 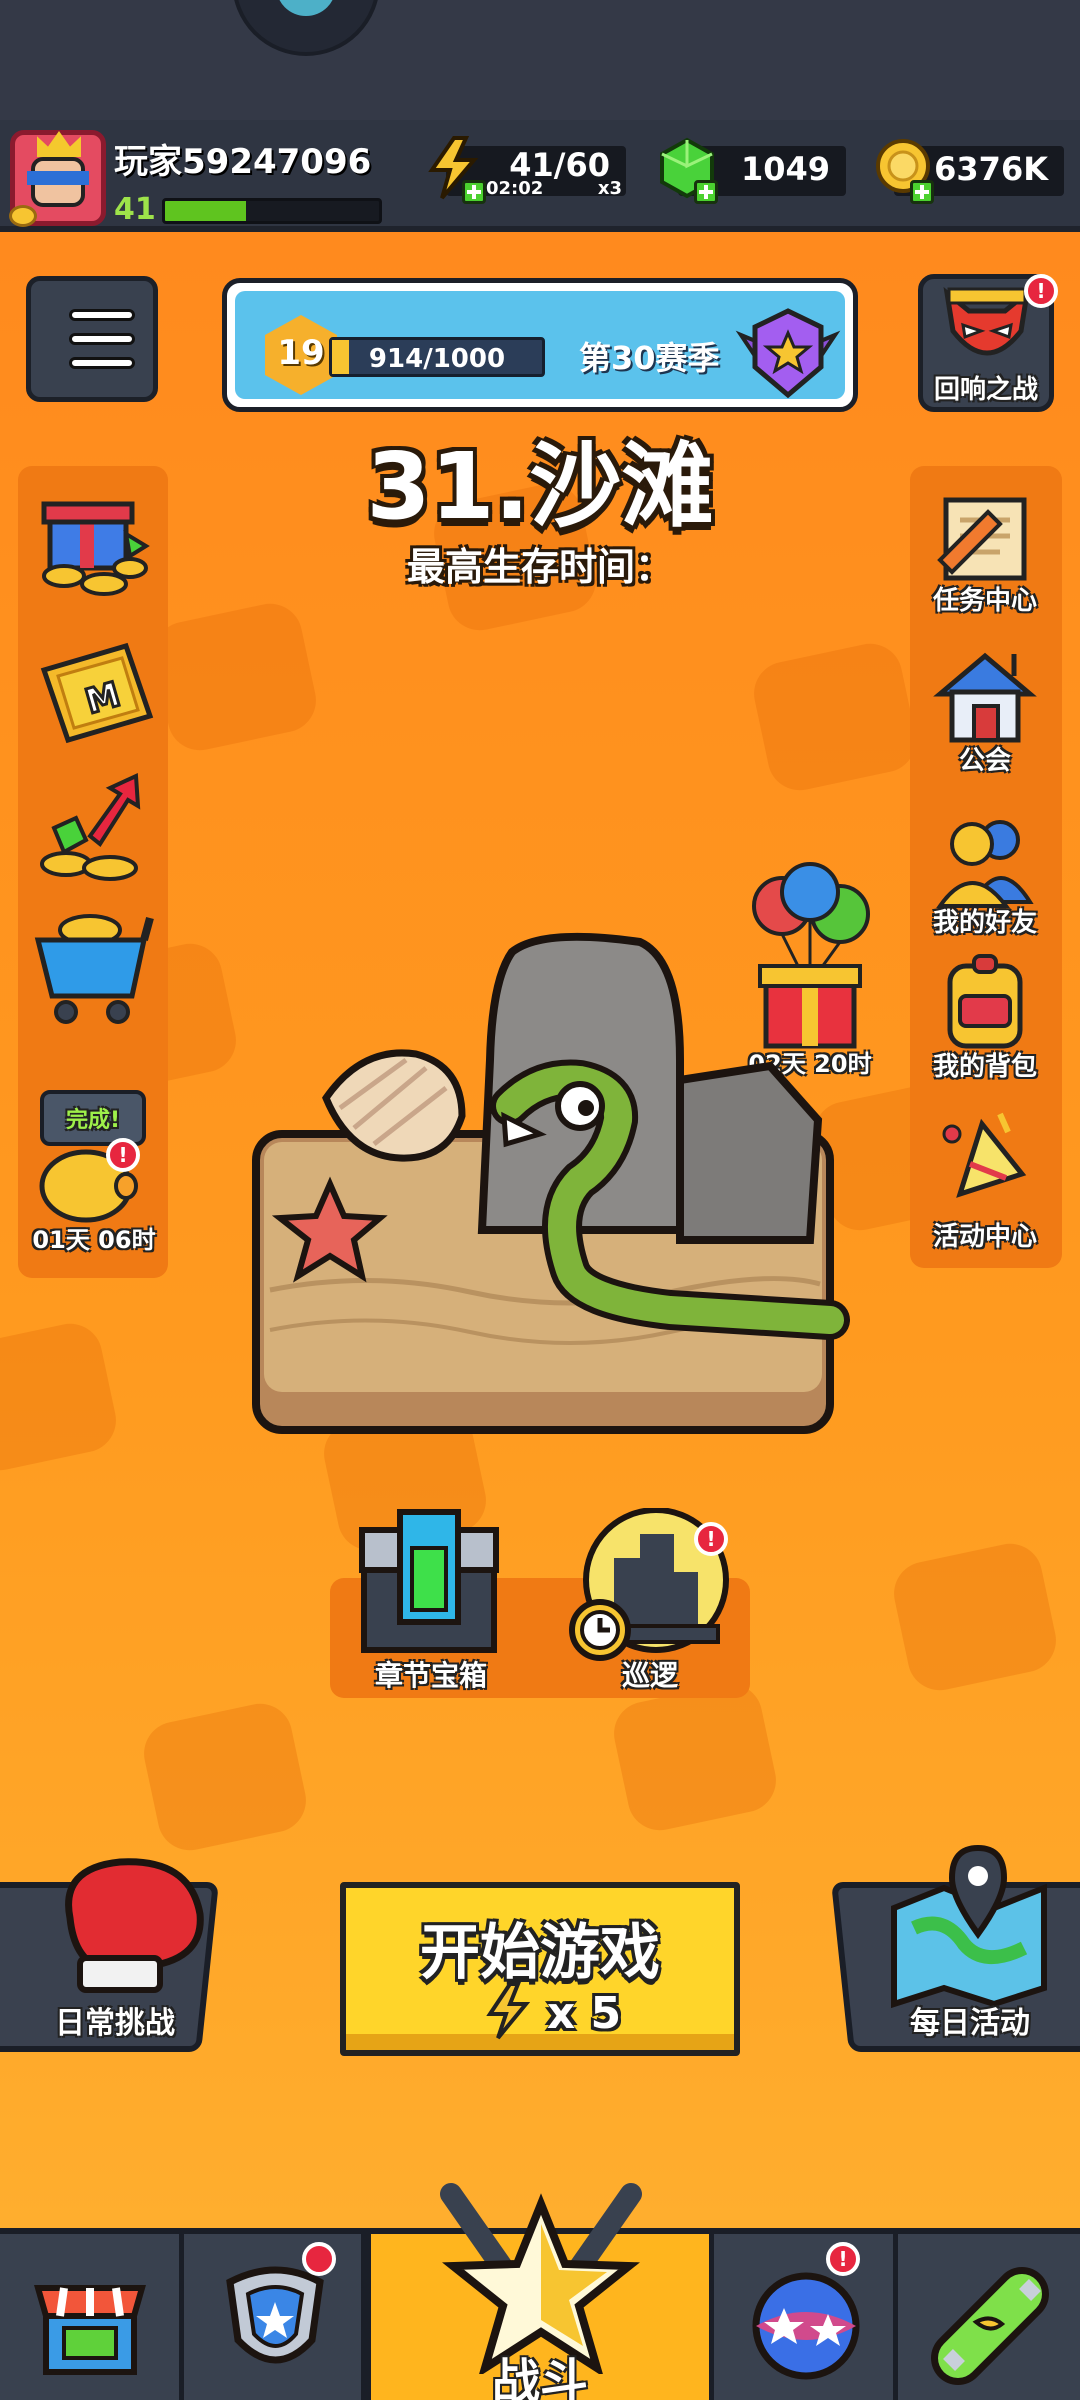 I want to click on daily-activity-label: 每日活动, so click(x=970, y=2023).